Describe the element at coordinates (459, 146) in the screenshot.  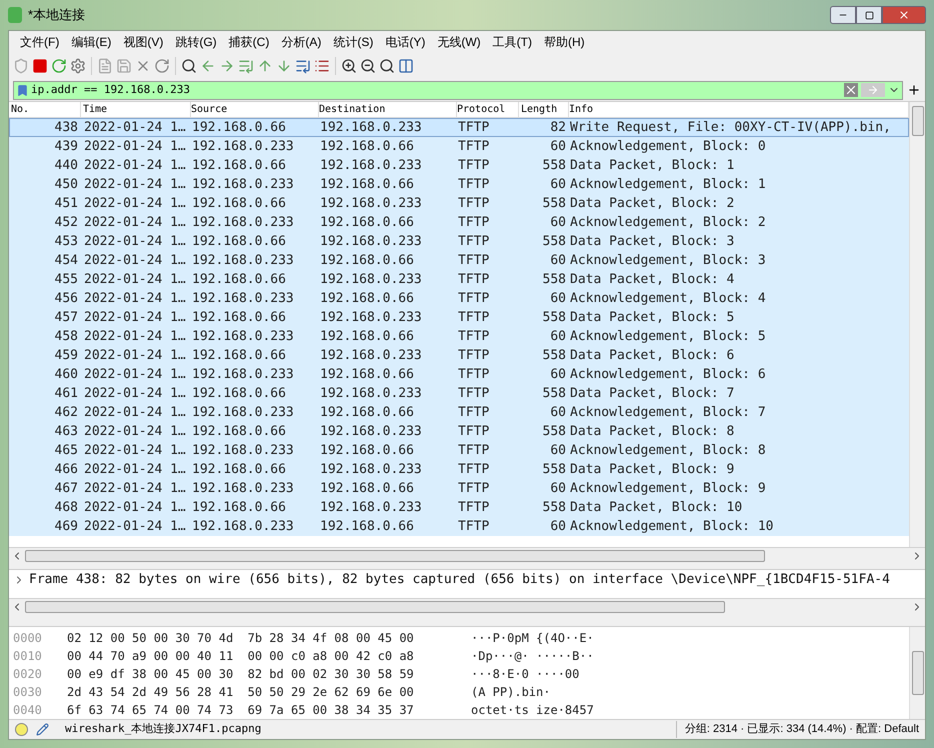
I see `packet-row: 439 2022-01-24 1… 192.168.0.233 192.168.0.66 TFTP 60 Acknowledgement, Block: 0` at that location.